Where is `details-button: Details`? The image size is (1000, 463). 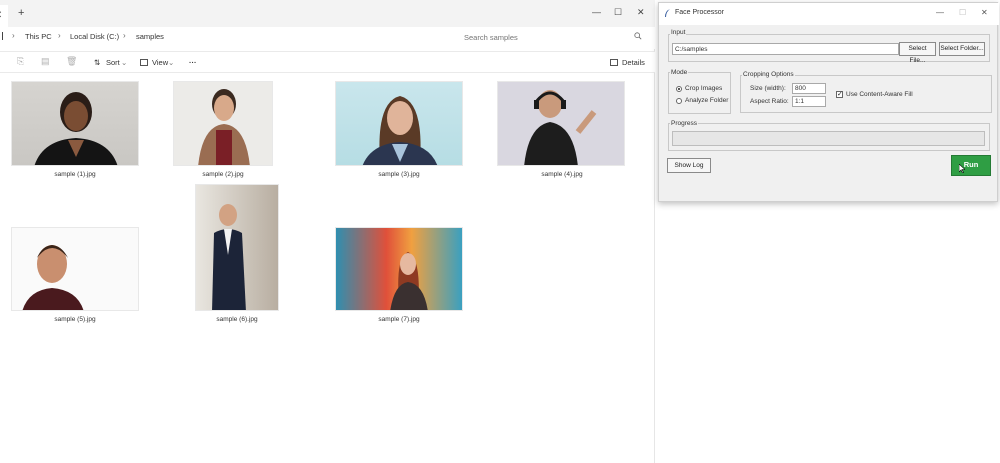 details-button: Details is located at coordinates (633, 62).